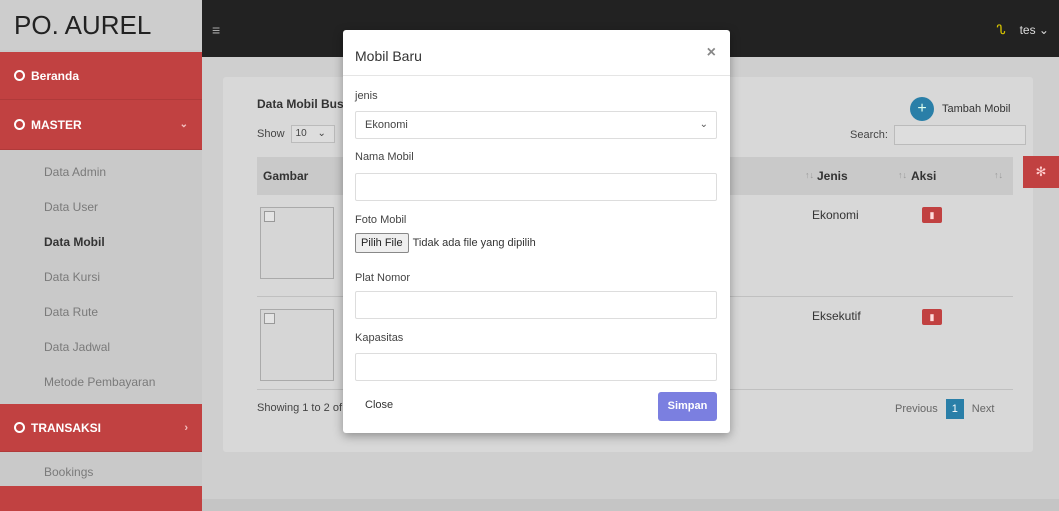 This screenshot has height=511, width=1059. What do you see at coordinates (379, 405) in the screenshot?
I see `close-button: Close` at bounding box center [379, 405].